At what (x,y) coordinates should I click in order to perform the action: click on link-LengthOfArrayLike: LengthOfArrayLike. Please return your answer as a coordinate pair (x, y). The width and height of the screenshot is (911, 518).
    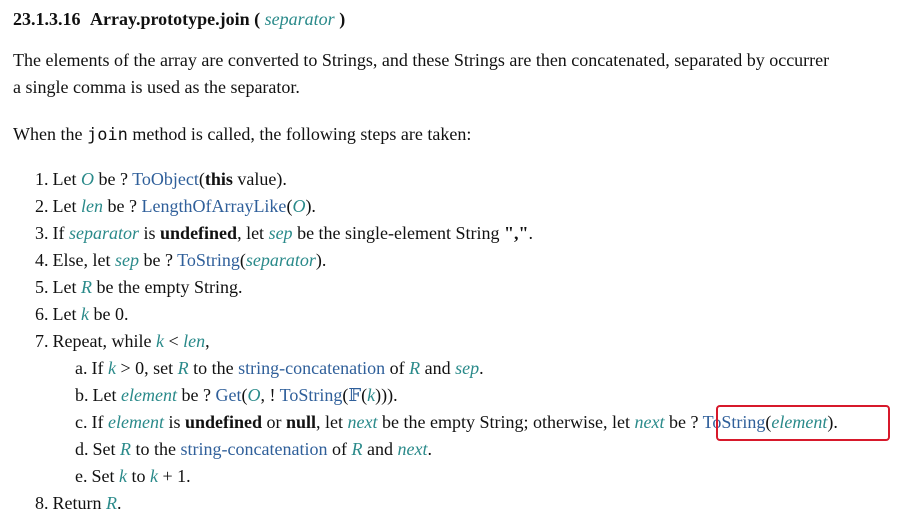
    Looking at the image, I should click on (213, 206).